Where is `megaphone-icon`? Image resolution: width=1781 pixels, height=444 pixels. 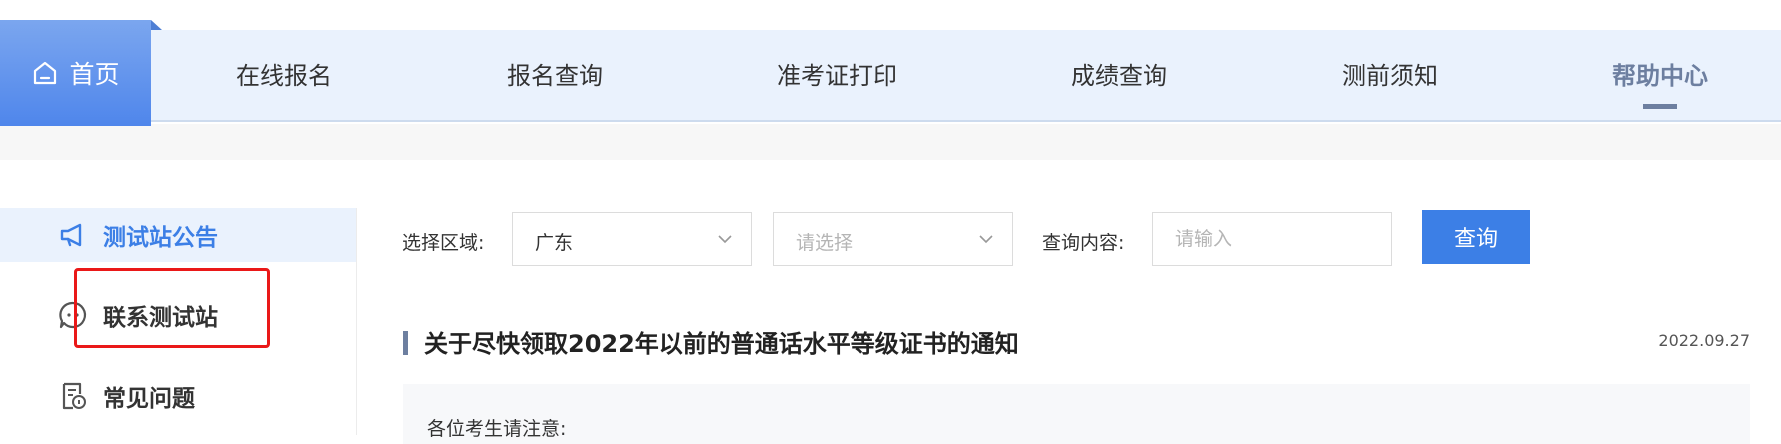 megaphone-icon is located at coordinates (71, 235).